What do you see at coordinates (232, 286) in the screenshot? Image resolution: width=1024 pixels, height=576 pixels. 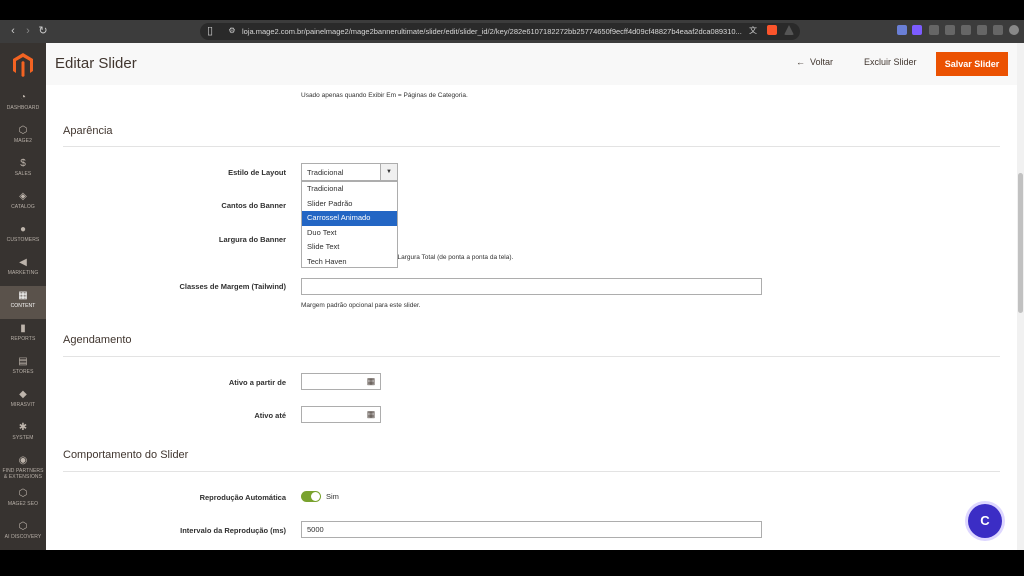 I see `margin-classes-label: Classes de Margem (Tailwind)` at bounding box center [232, 286].